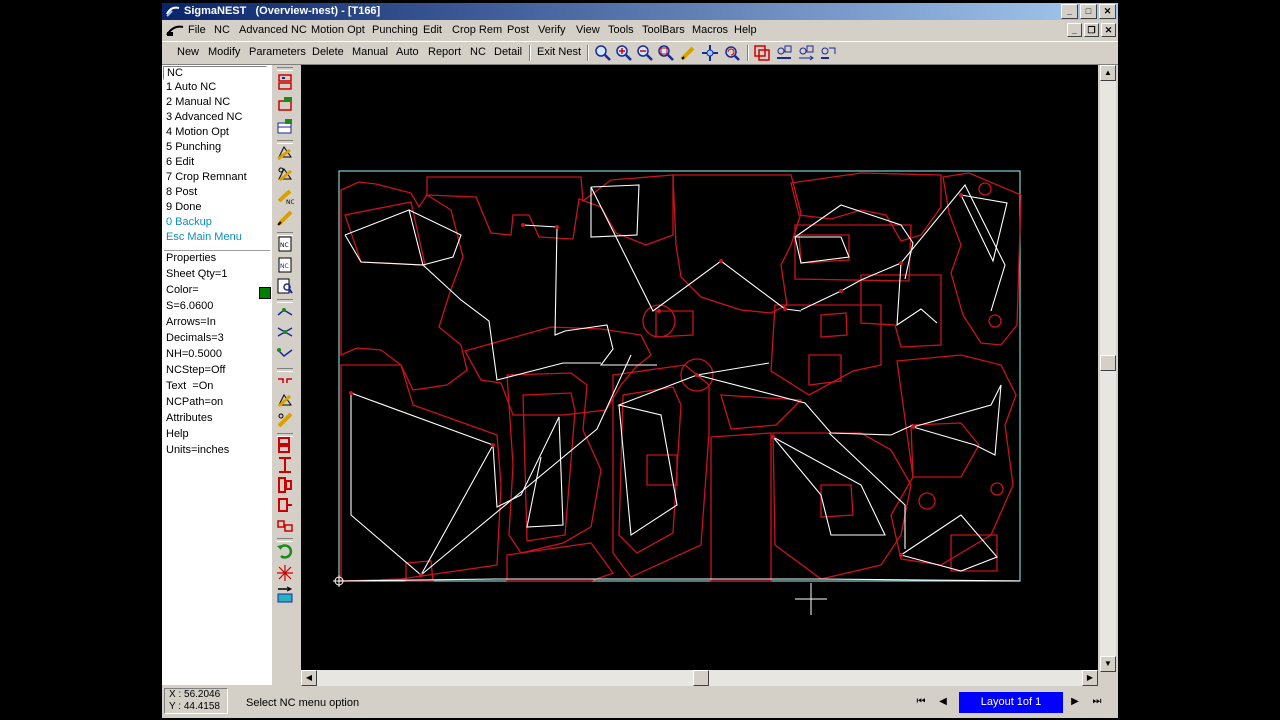  I want to click on new-button: New, so click(188, 52).